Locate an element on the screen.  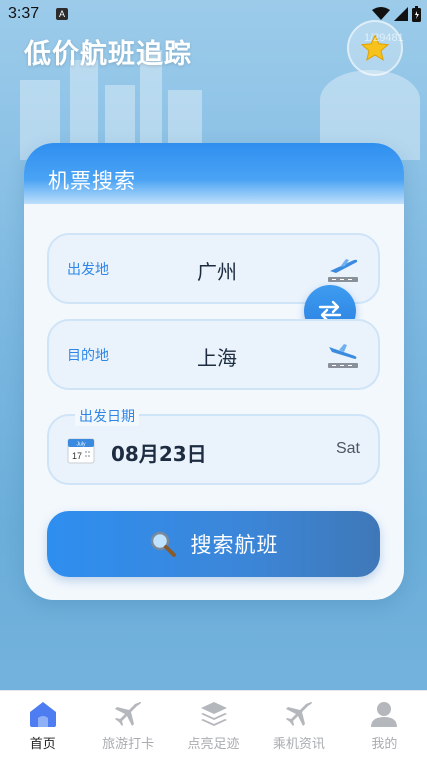
takeoff-icon is located at coordinates (343, 270).